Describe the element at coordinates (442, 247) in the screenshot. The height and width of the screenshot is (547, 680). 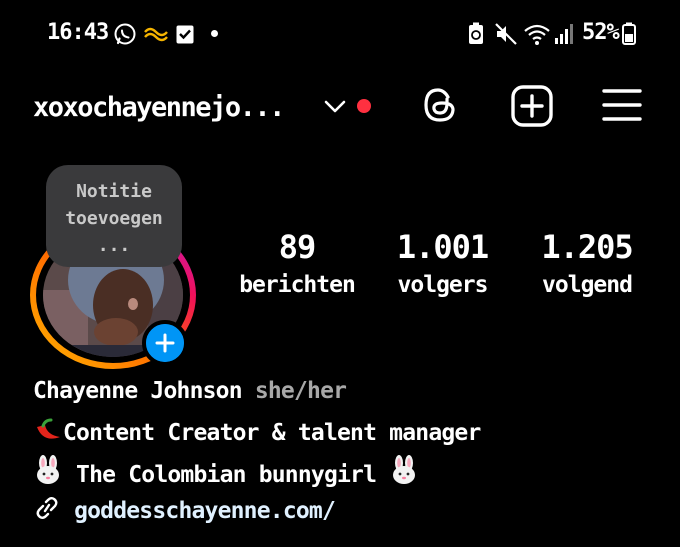
I see `followers-value: 1.001` at that location.